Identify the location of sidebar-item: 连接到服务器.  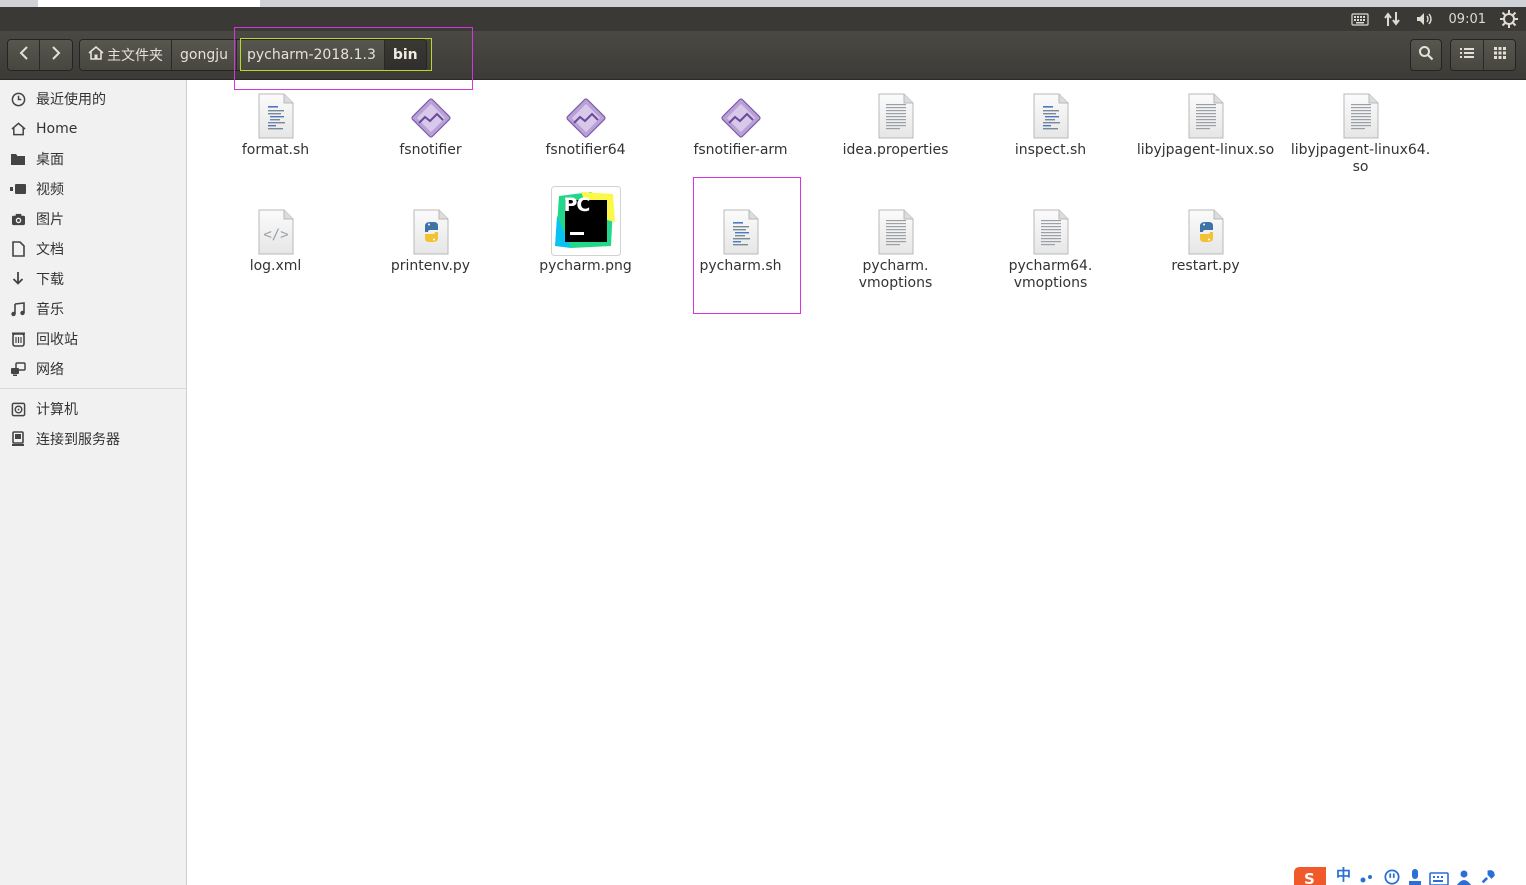
(93, 439).